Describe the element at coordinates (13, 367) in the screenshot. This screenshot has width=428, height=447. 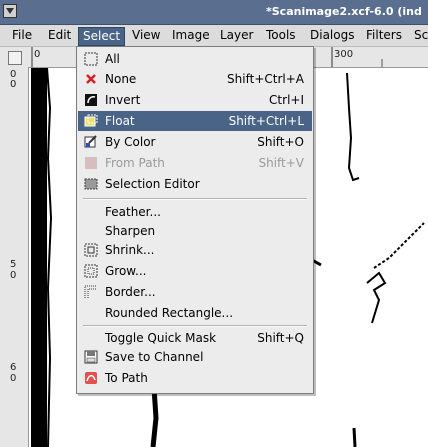
I see `ruler-label: 6` at that location.